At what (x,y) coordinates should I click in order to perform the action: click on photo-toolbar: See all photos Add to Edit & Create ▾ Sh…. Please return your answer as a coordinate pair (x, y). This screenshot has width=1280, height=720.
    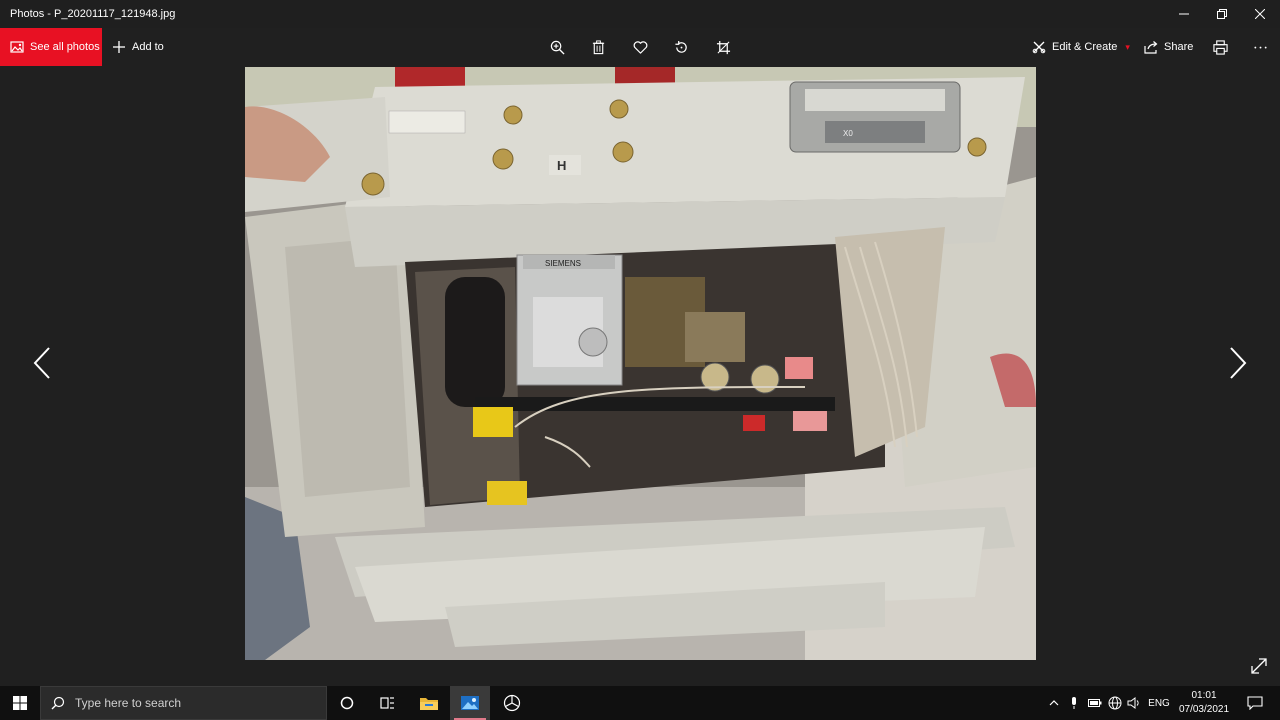
    Looking at the image, I should click on (640, 47).